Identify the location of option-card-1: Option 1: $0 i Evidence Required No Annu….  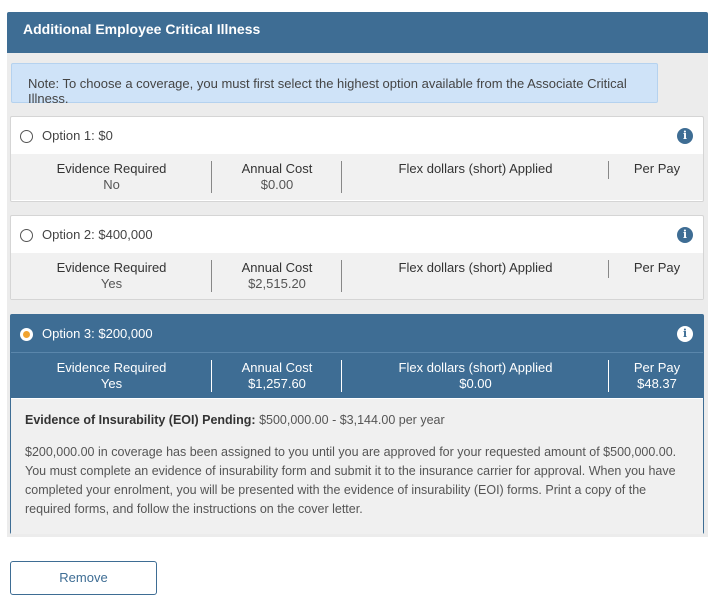
(357, 159).